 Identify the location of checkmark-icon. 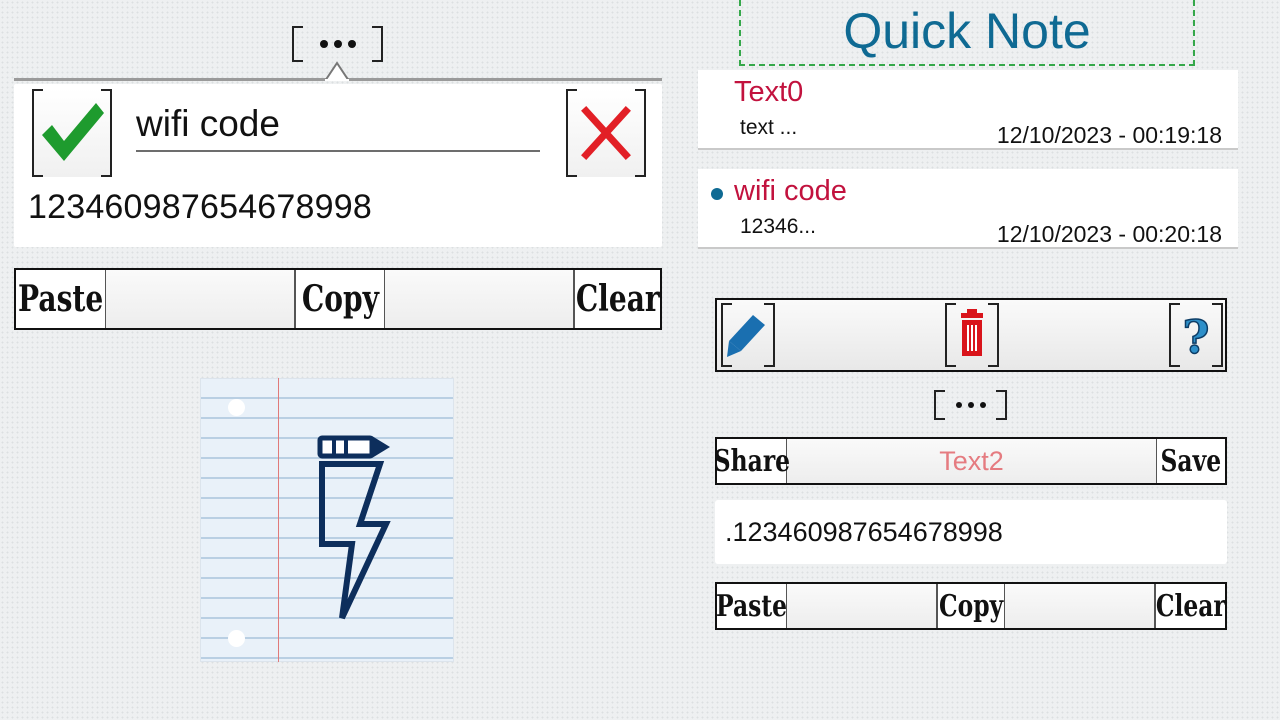
(73, 132).